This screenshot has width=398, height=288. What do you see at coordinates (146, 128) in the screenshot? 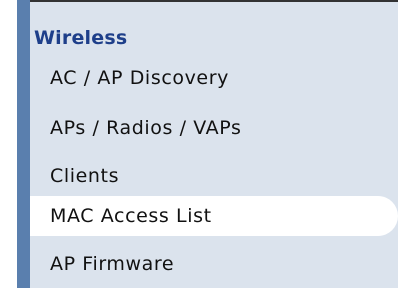
I see `sidebar-item-label: APs / Radios / VAPs` at bounding box center [146, 128].